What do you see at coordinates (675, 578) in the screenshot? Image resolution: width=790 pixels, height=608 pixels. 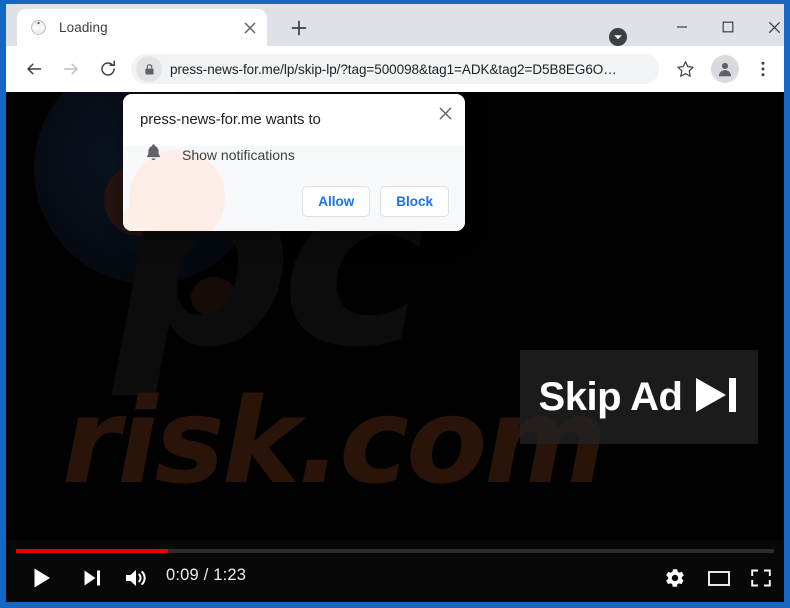 I see `gear-icon` at bounding box center [675, 578].